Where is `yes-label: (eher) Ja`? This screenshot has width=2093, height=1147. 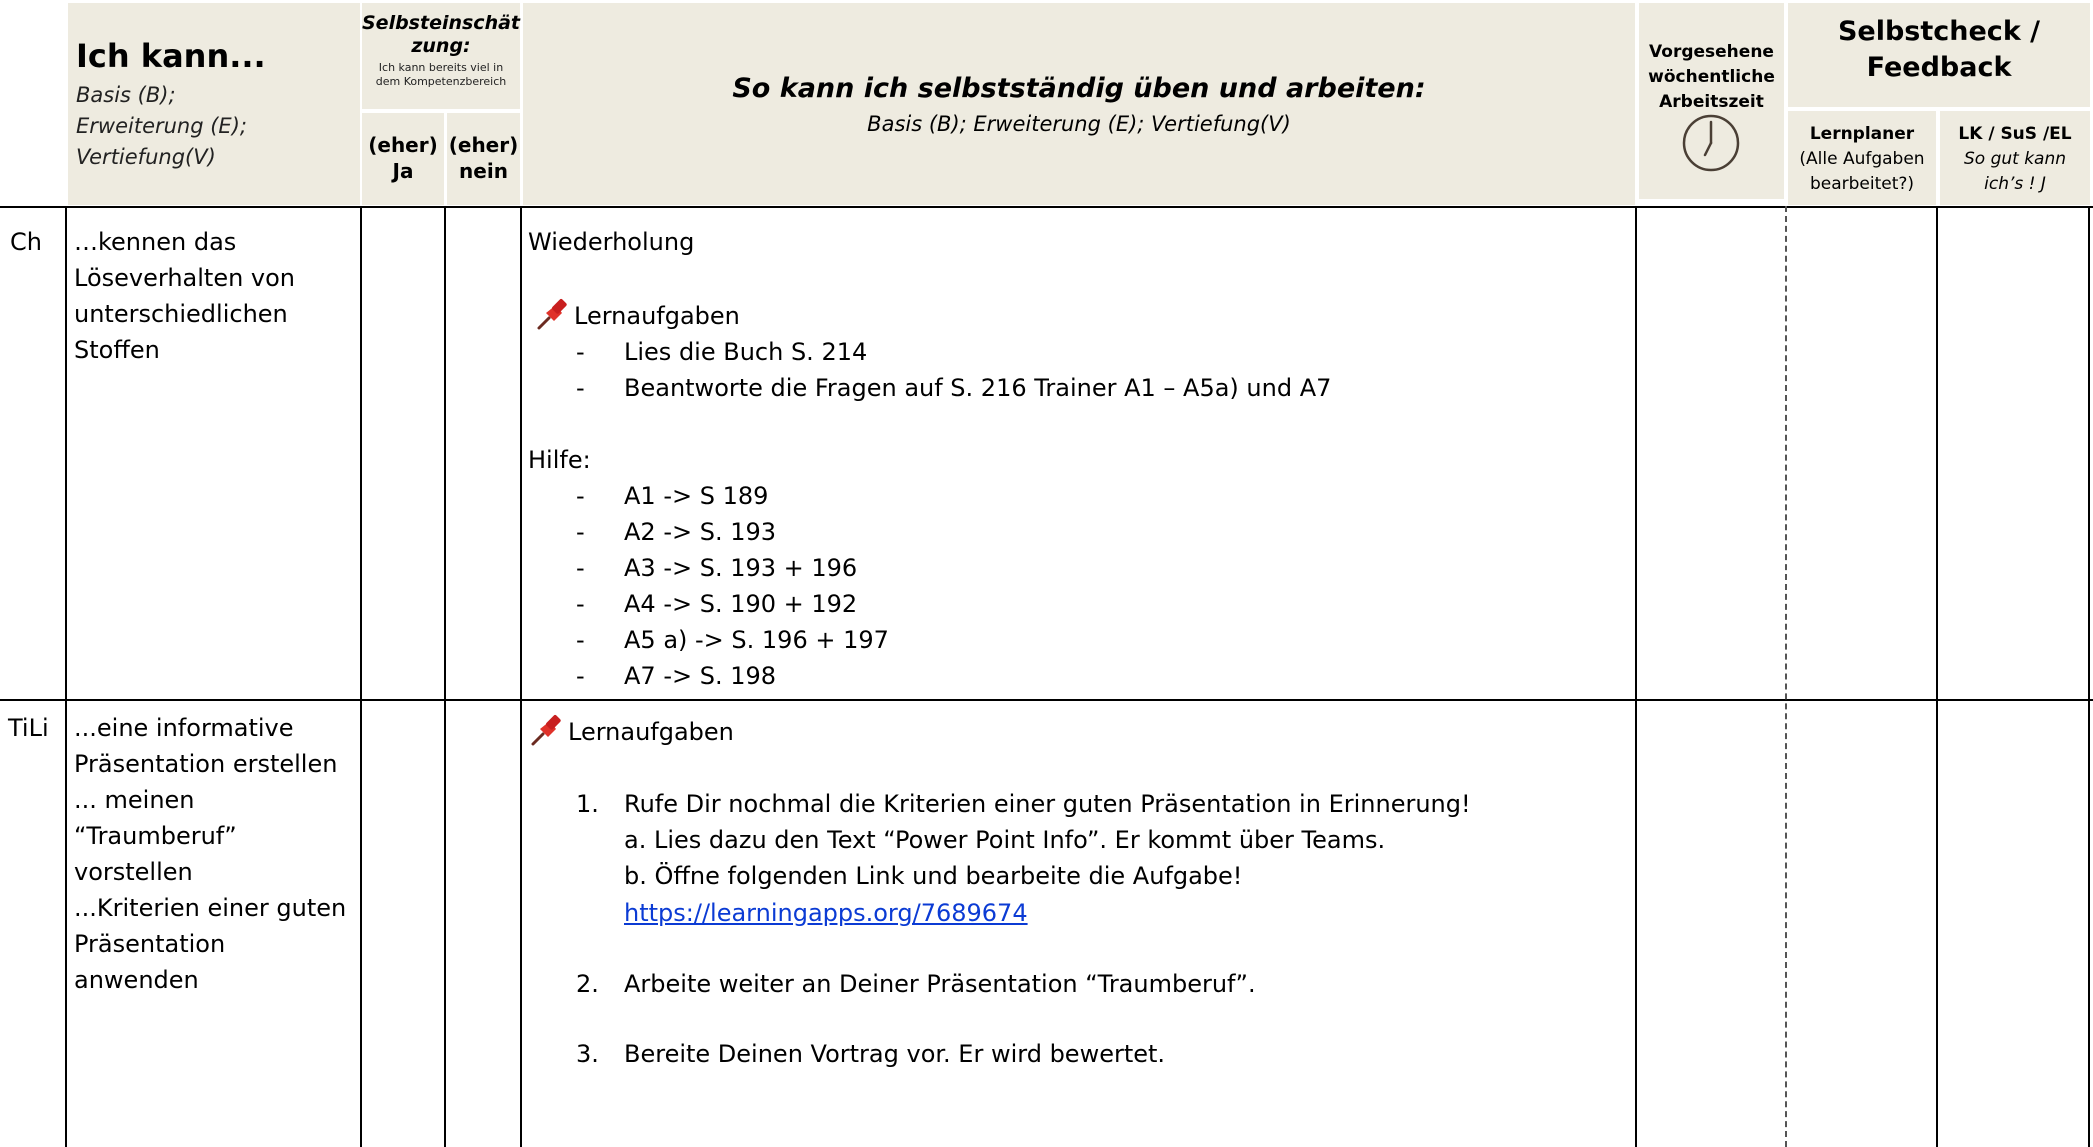 yes-label: (eher) Ja is located at coordinates (403, 158).